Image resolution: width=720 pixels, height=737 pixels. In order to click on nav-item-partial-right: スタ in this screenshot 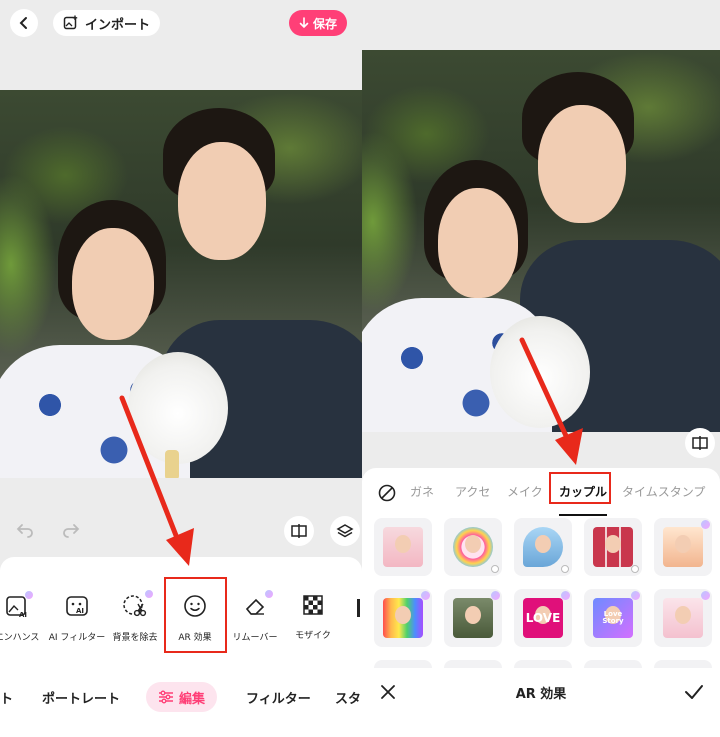, I will do `click(348, 697)`.